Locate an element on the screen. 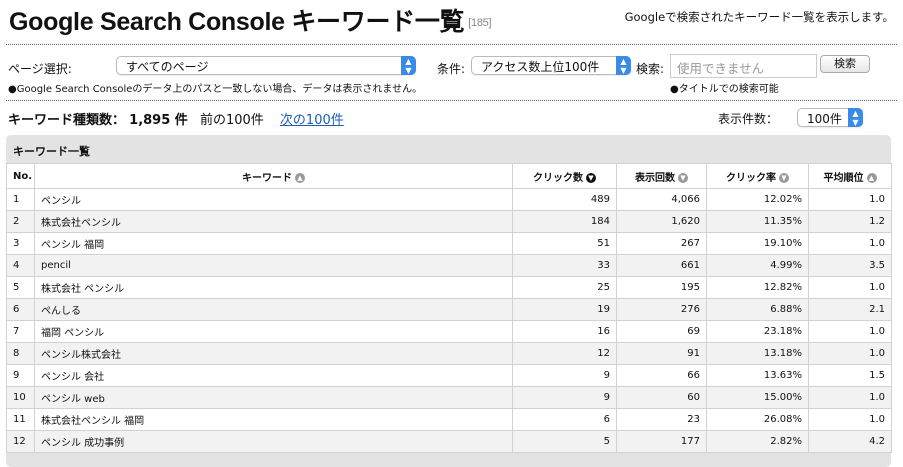  col-header-ctr: クリック率 ▼ is located at coordinates (757, 176).